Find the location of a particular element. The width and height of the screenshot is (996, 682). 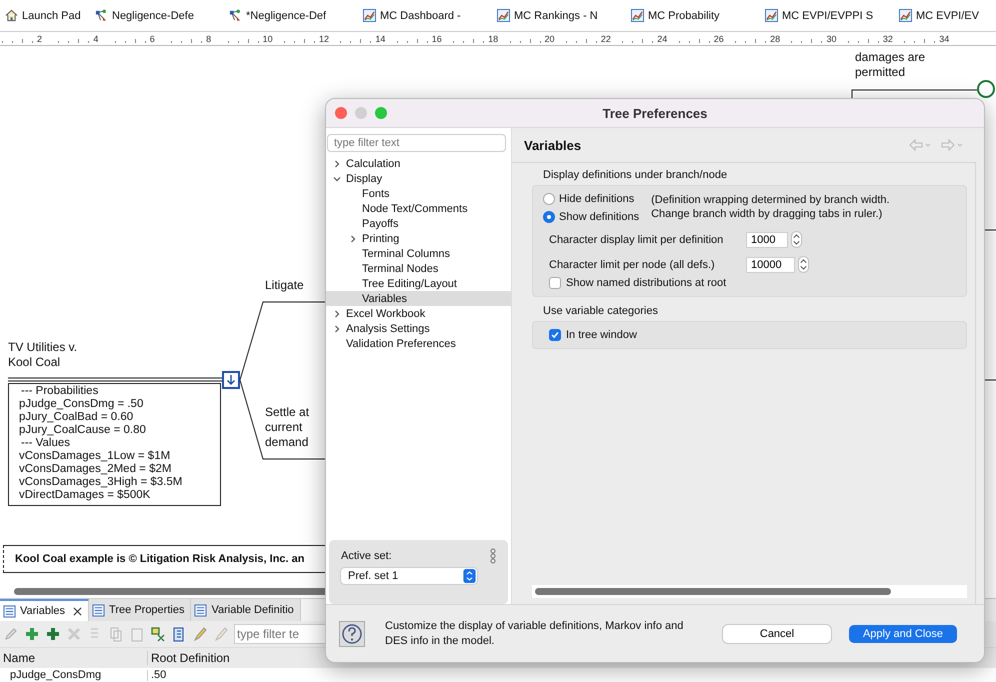

plus-icon is located at coordinates (32, 634).